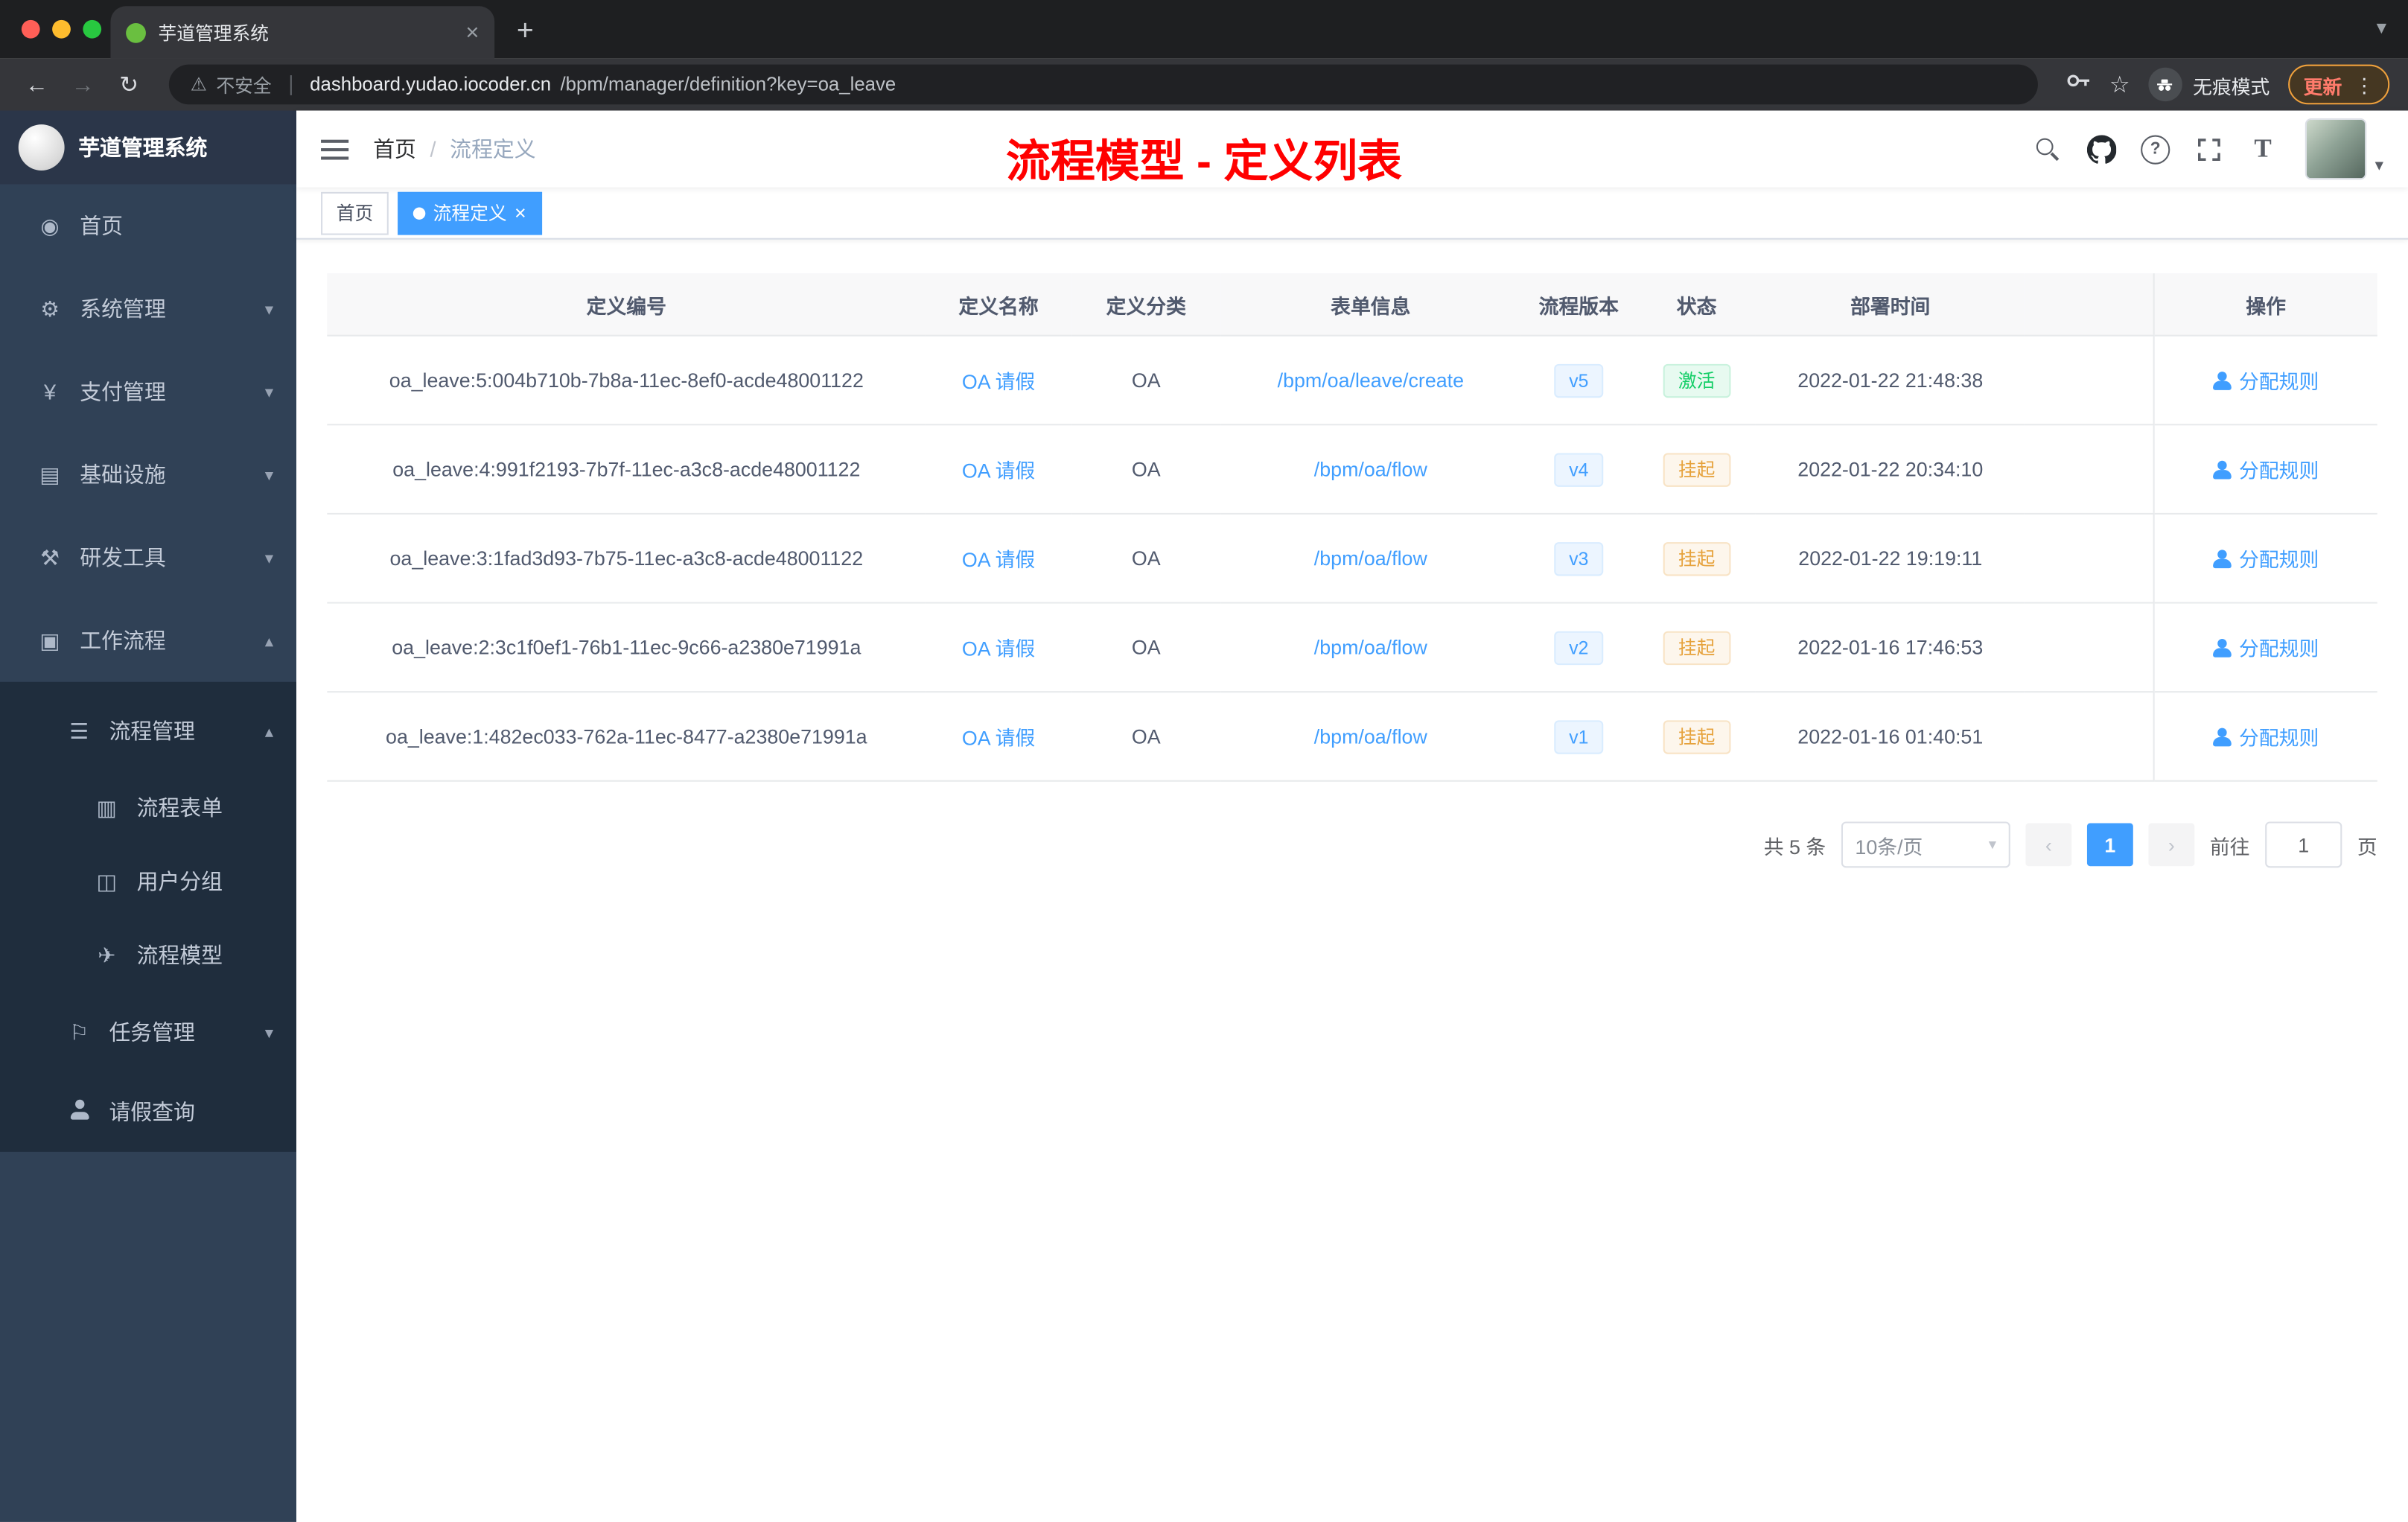 The image size is (2408, 1522). I want to click on browser-tab: 芋道管理系统 ×, so click(302, 32).